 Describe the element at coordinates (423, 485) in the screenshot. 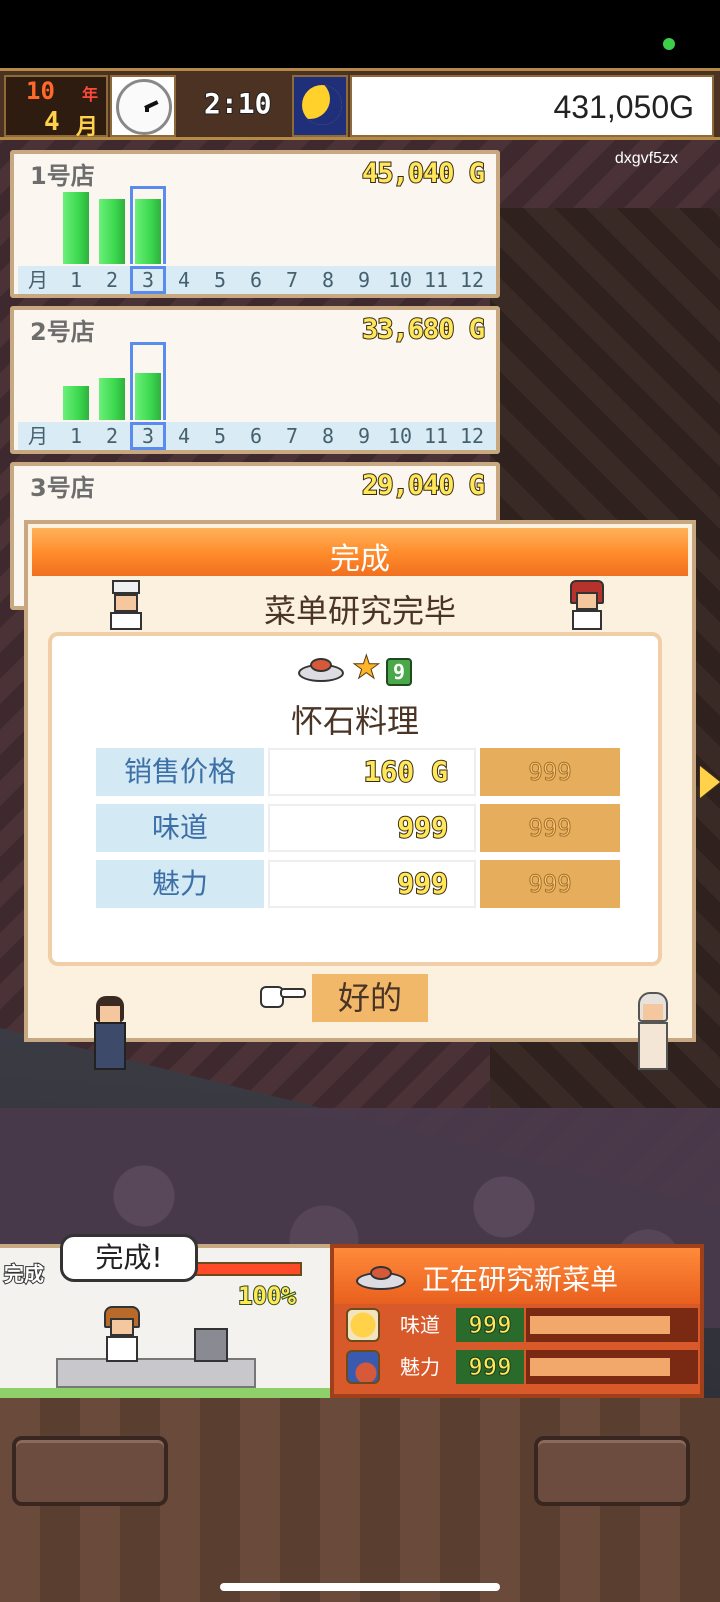

I see `store-revenue: 29,040 G` at that location.